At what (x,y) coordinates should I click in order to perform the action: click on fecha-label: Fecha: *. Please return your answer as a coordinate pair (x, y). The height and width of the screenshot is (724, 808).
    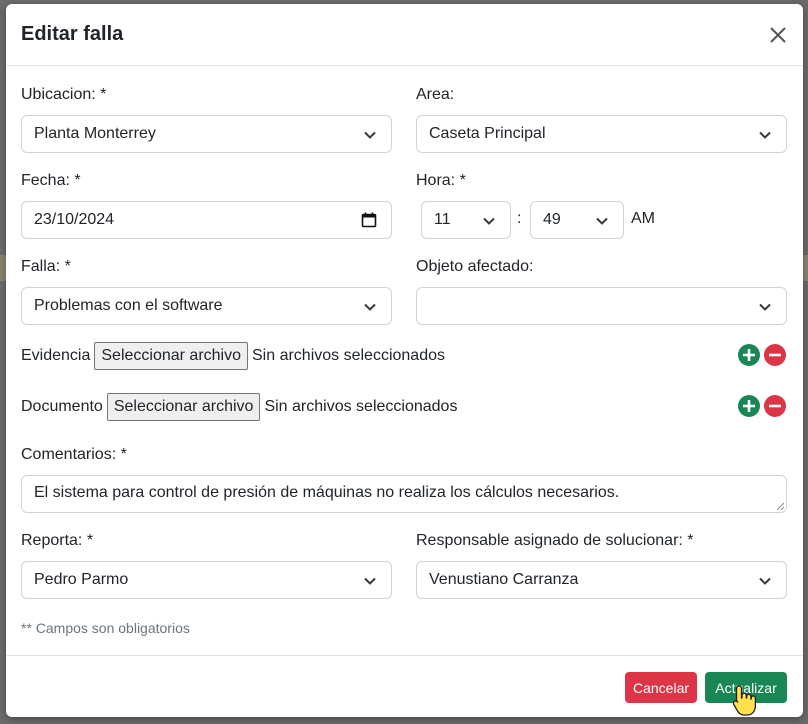
    Looking at the image, I should click on (51, 180).